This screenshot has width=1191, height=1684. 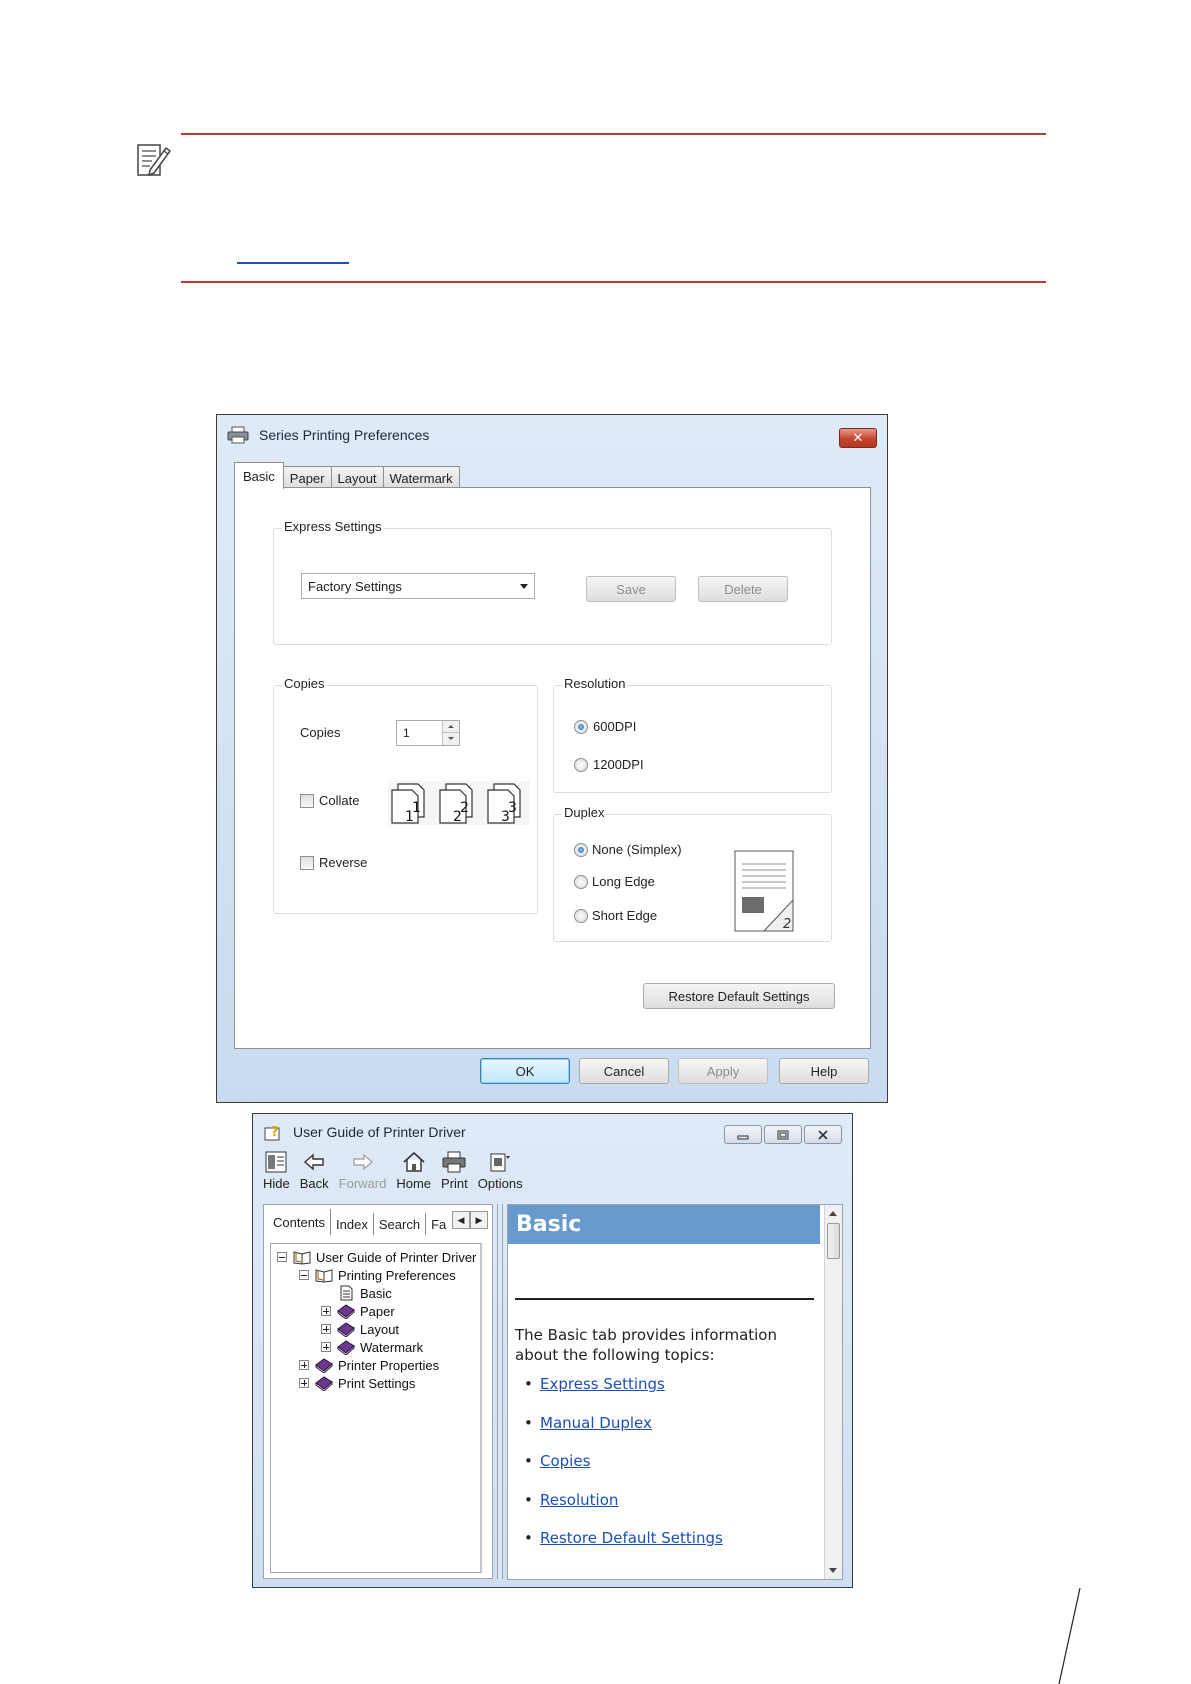 What do you see at coordinates (505, 817) in the screenshot?
I see `collate-page-3-front: 3` at bounding box center [505, 817].